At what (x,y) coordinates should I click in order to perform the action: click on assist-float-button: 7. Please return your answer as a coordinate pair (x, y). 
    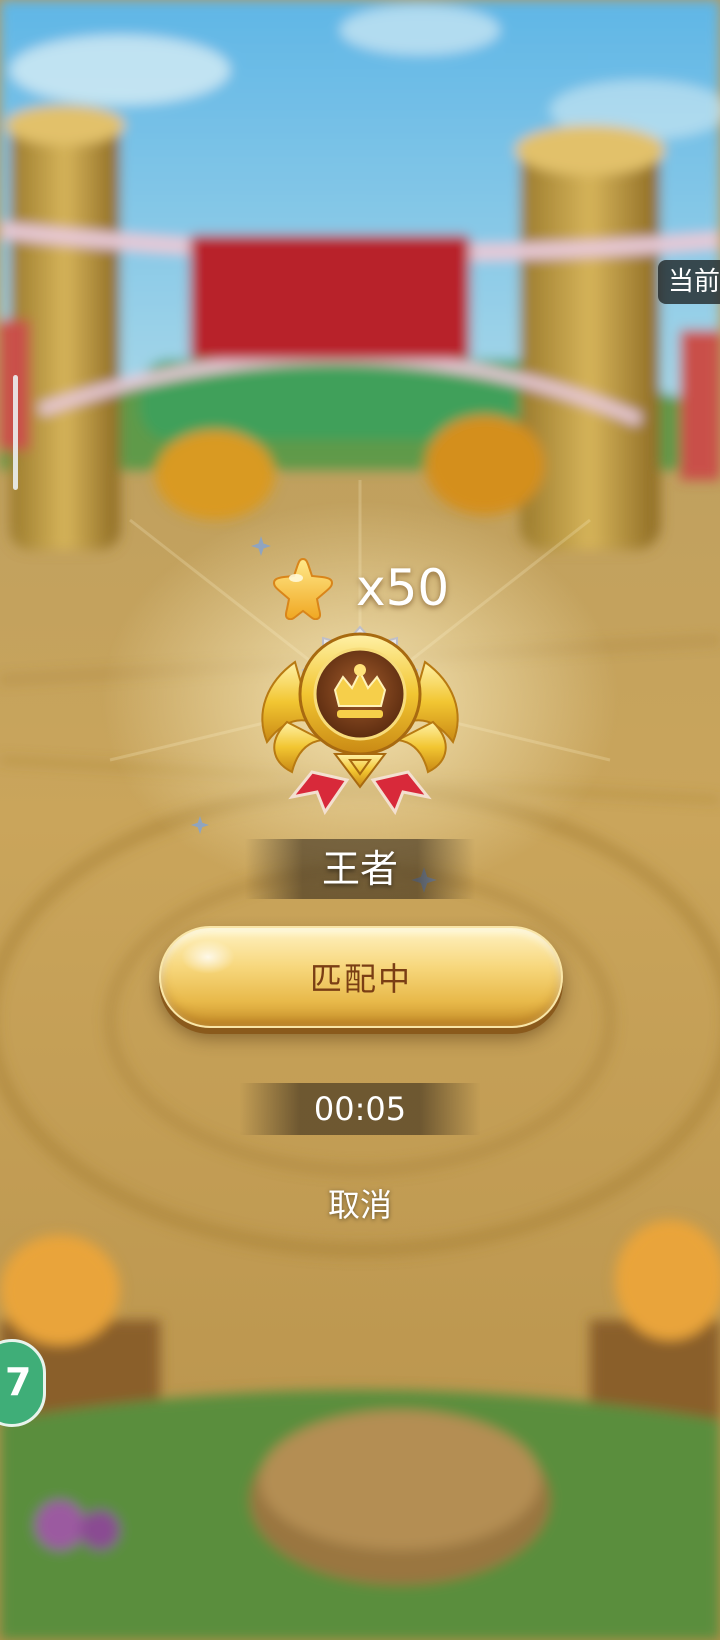
    Looking at the image, I should click on (23, 1383).